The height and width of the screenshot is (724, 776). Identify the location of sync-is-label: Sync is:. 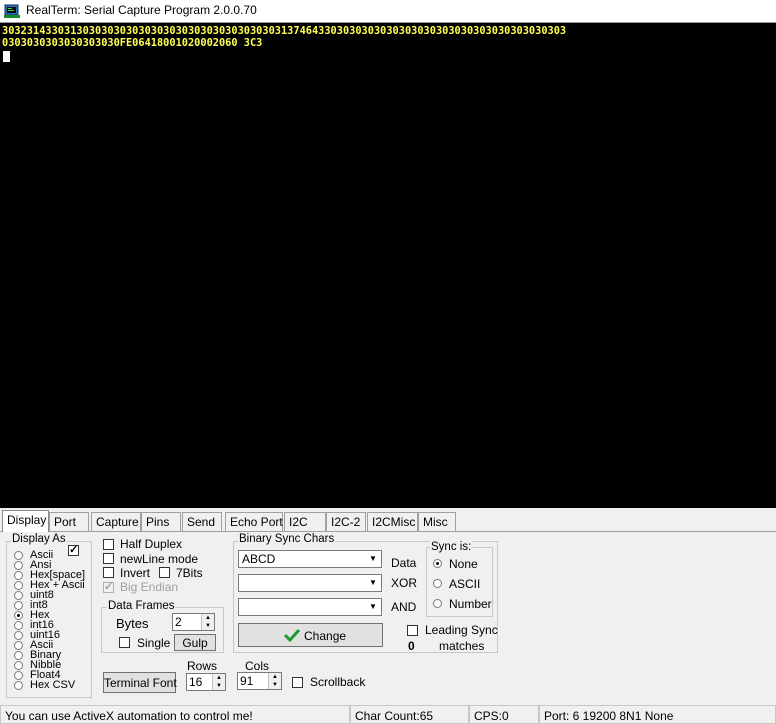
(451, 547).